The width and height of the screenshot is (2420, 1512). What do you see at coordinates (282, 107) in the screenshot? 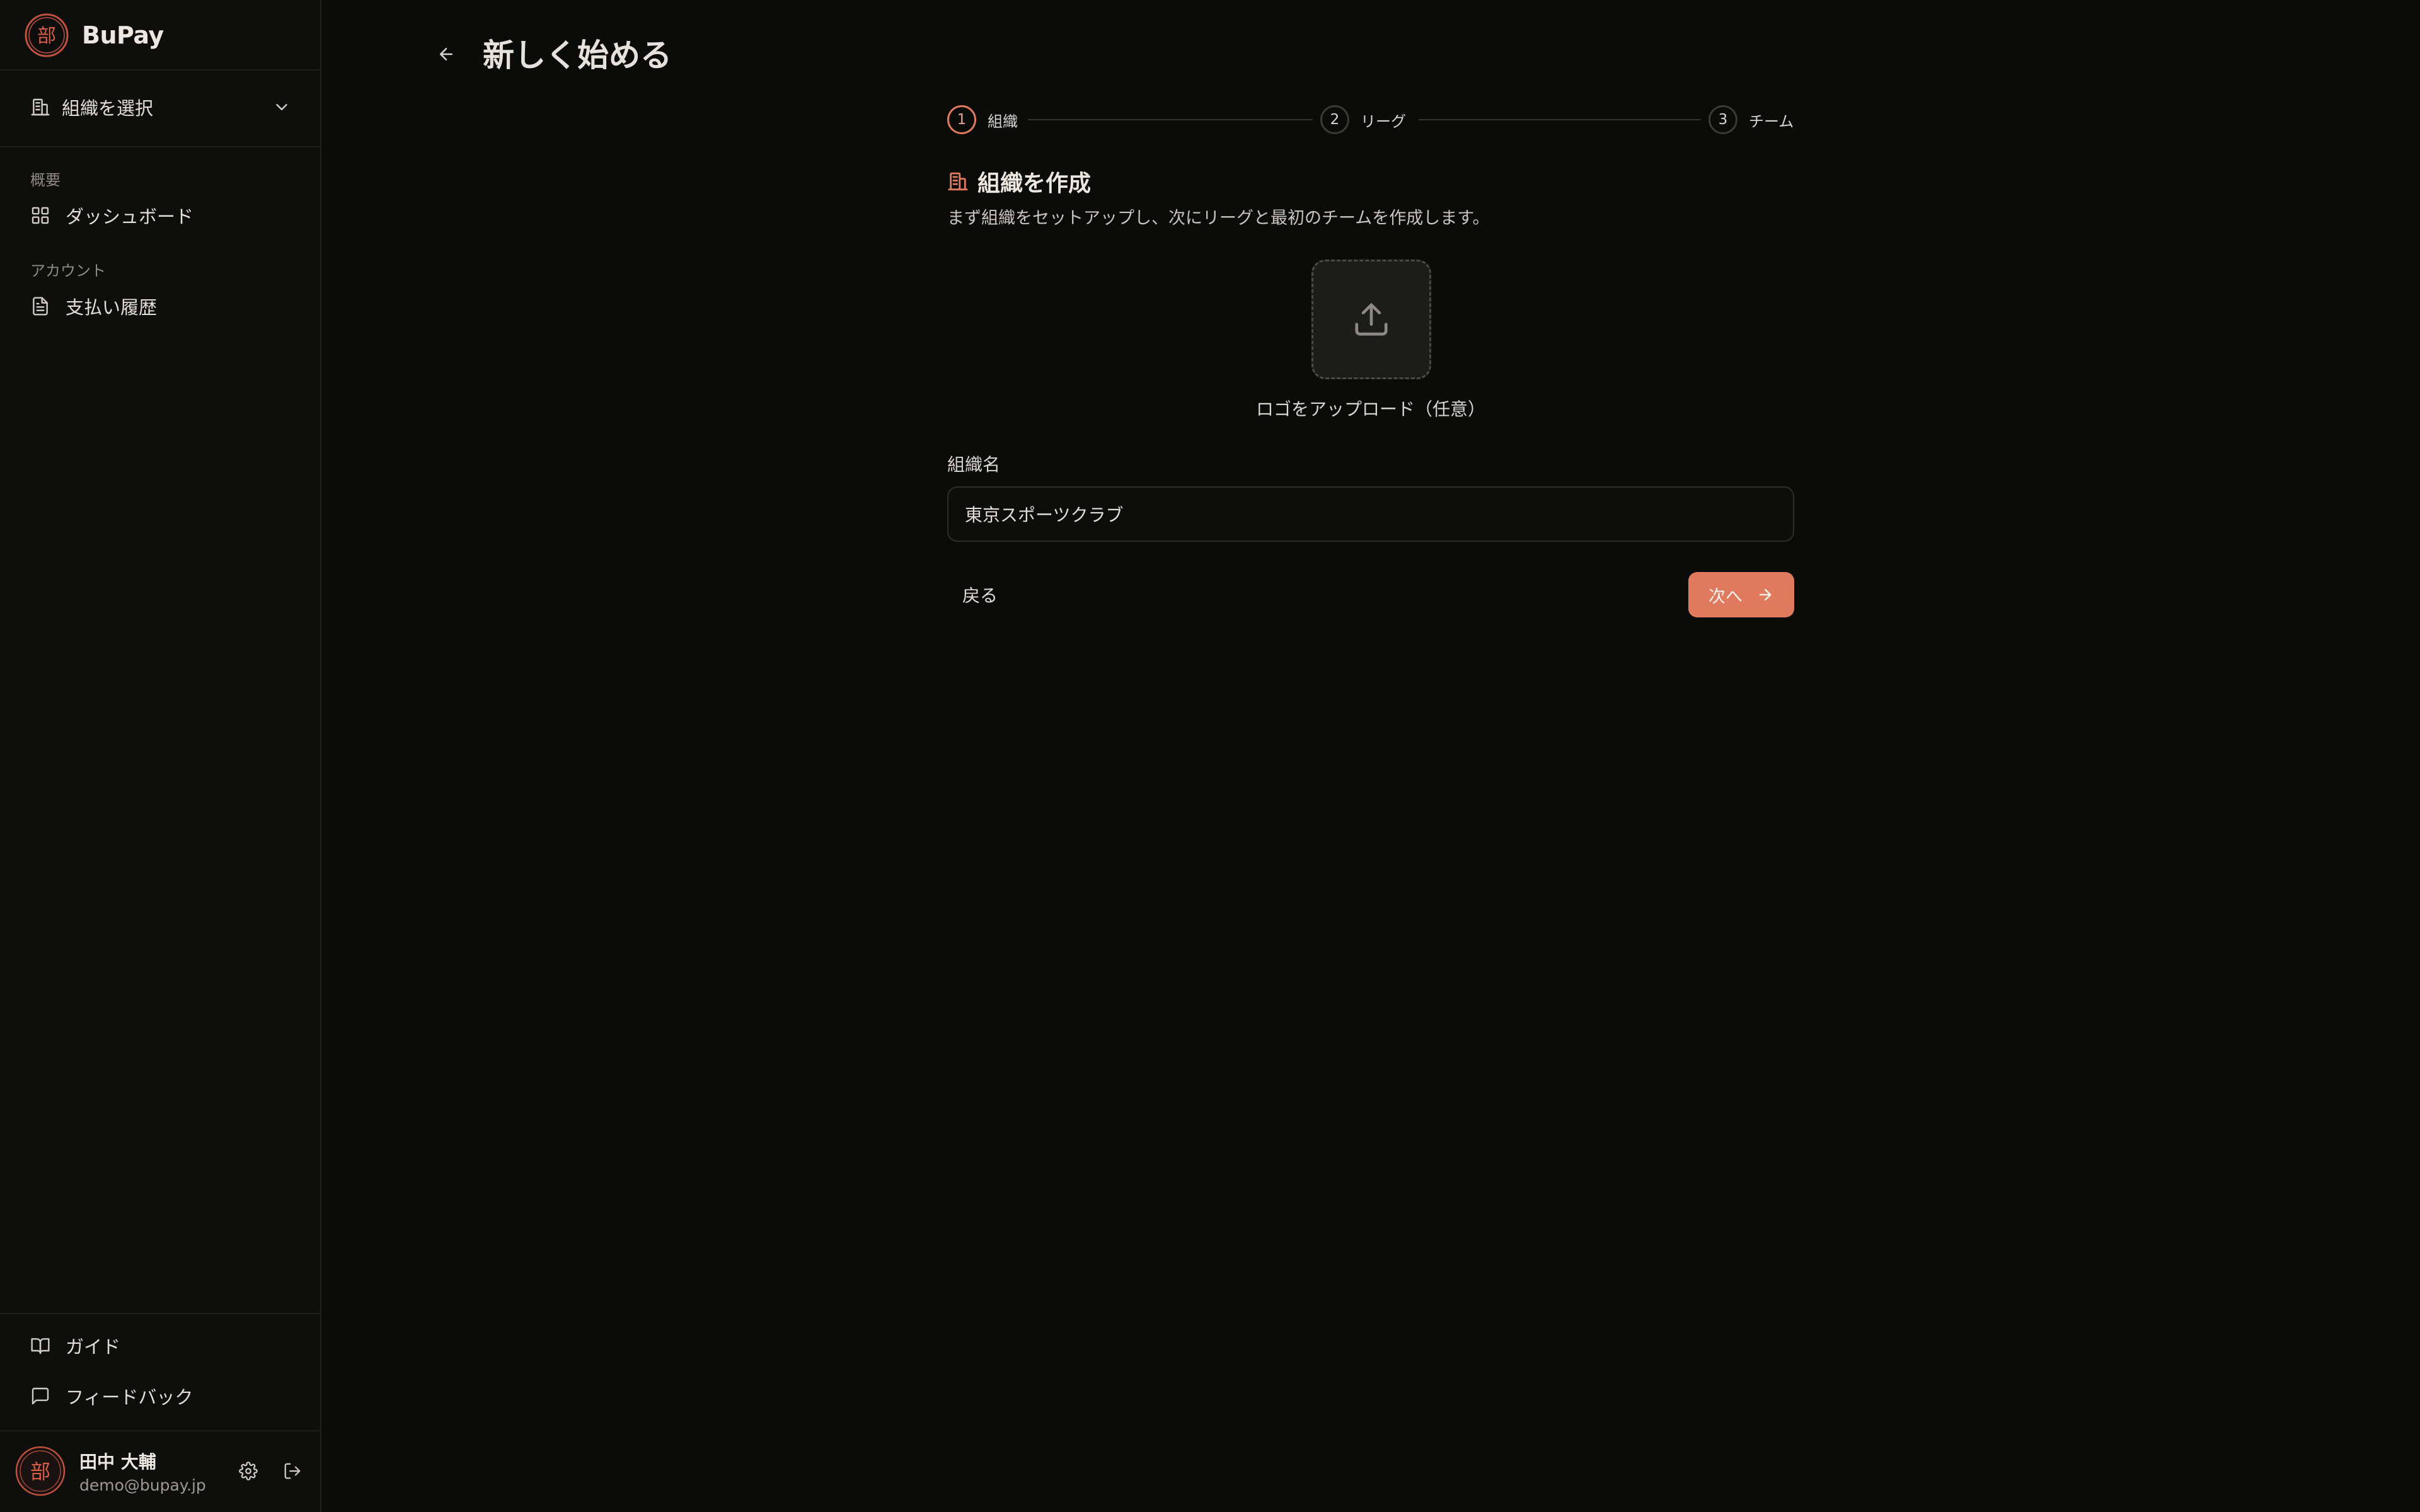
I see `chevron-down-icon` at bounding box center [282, 107].